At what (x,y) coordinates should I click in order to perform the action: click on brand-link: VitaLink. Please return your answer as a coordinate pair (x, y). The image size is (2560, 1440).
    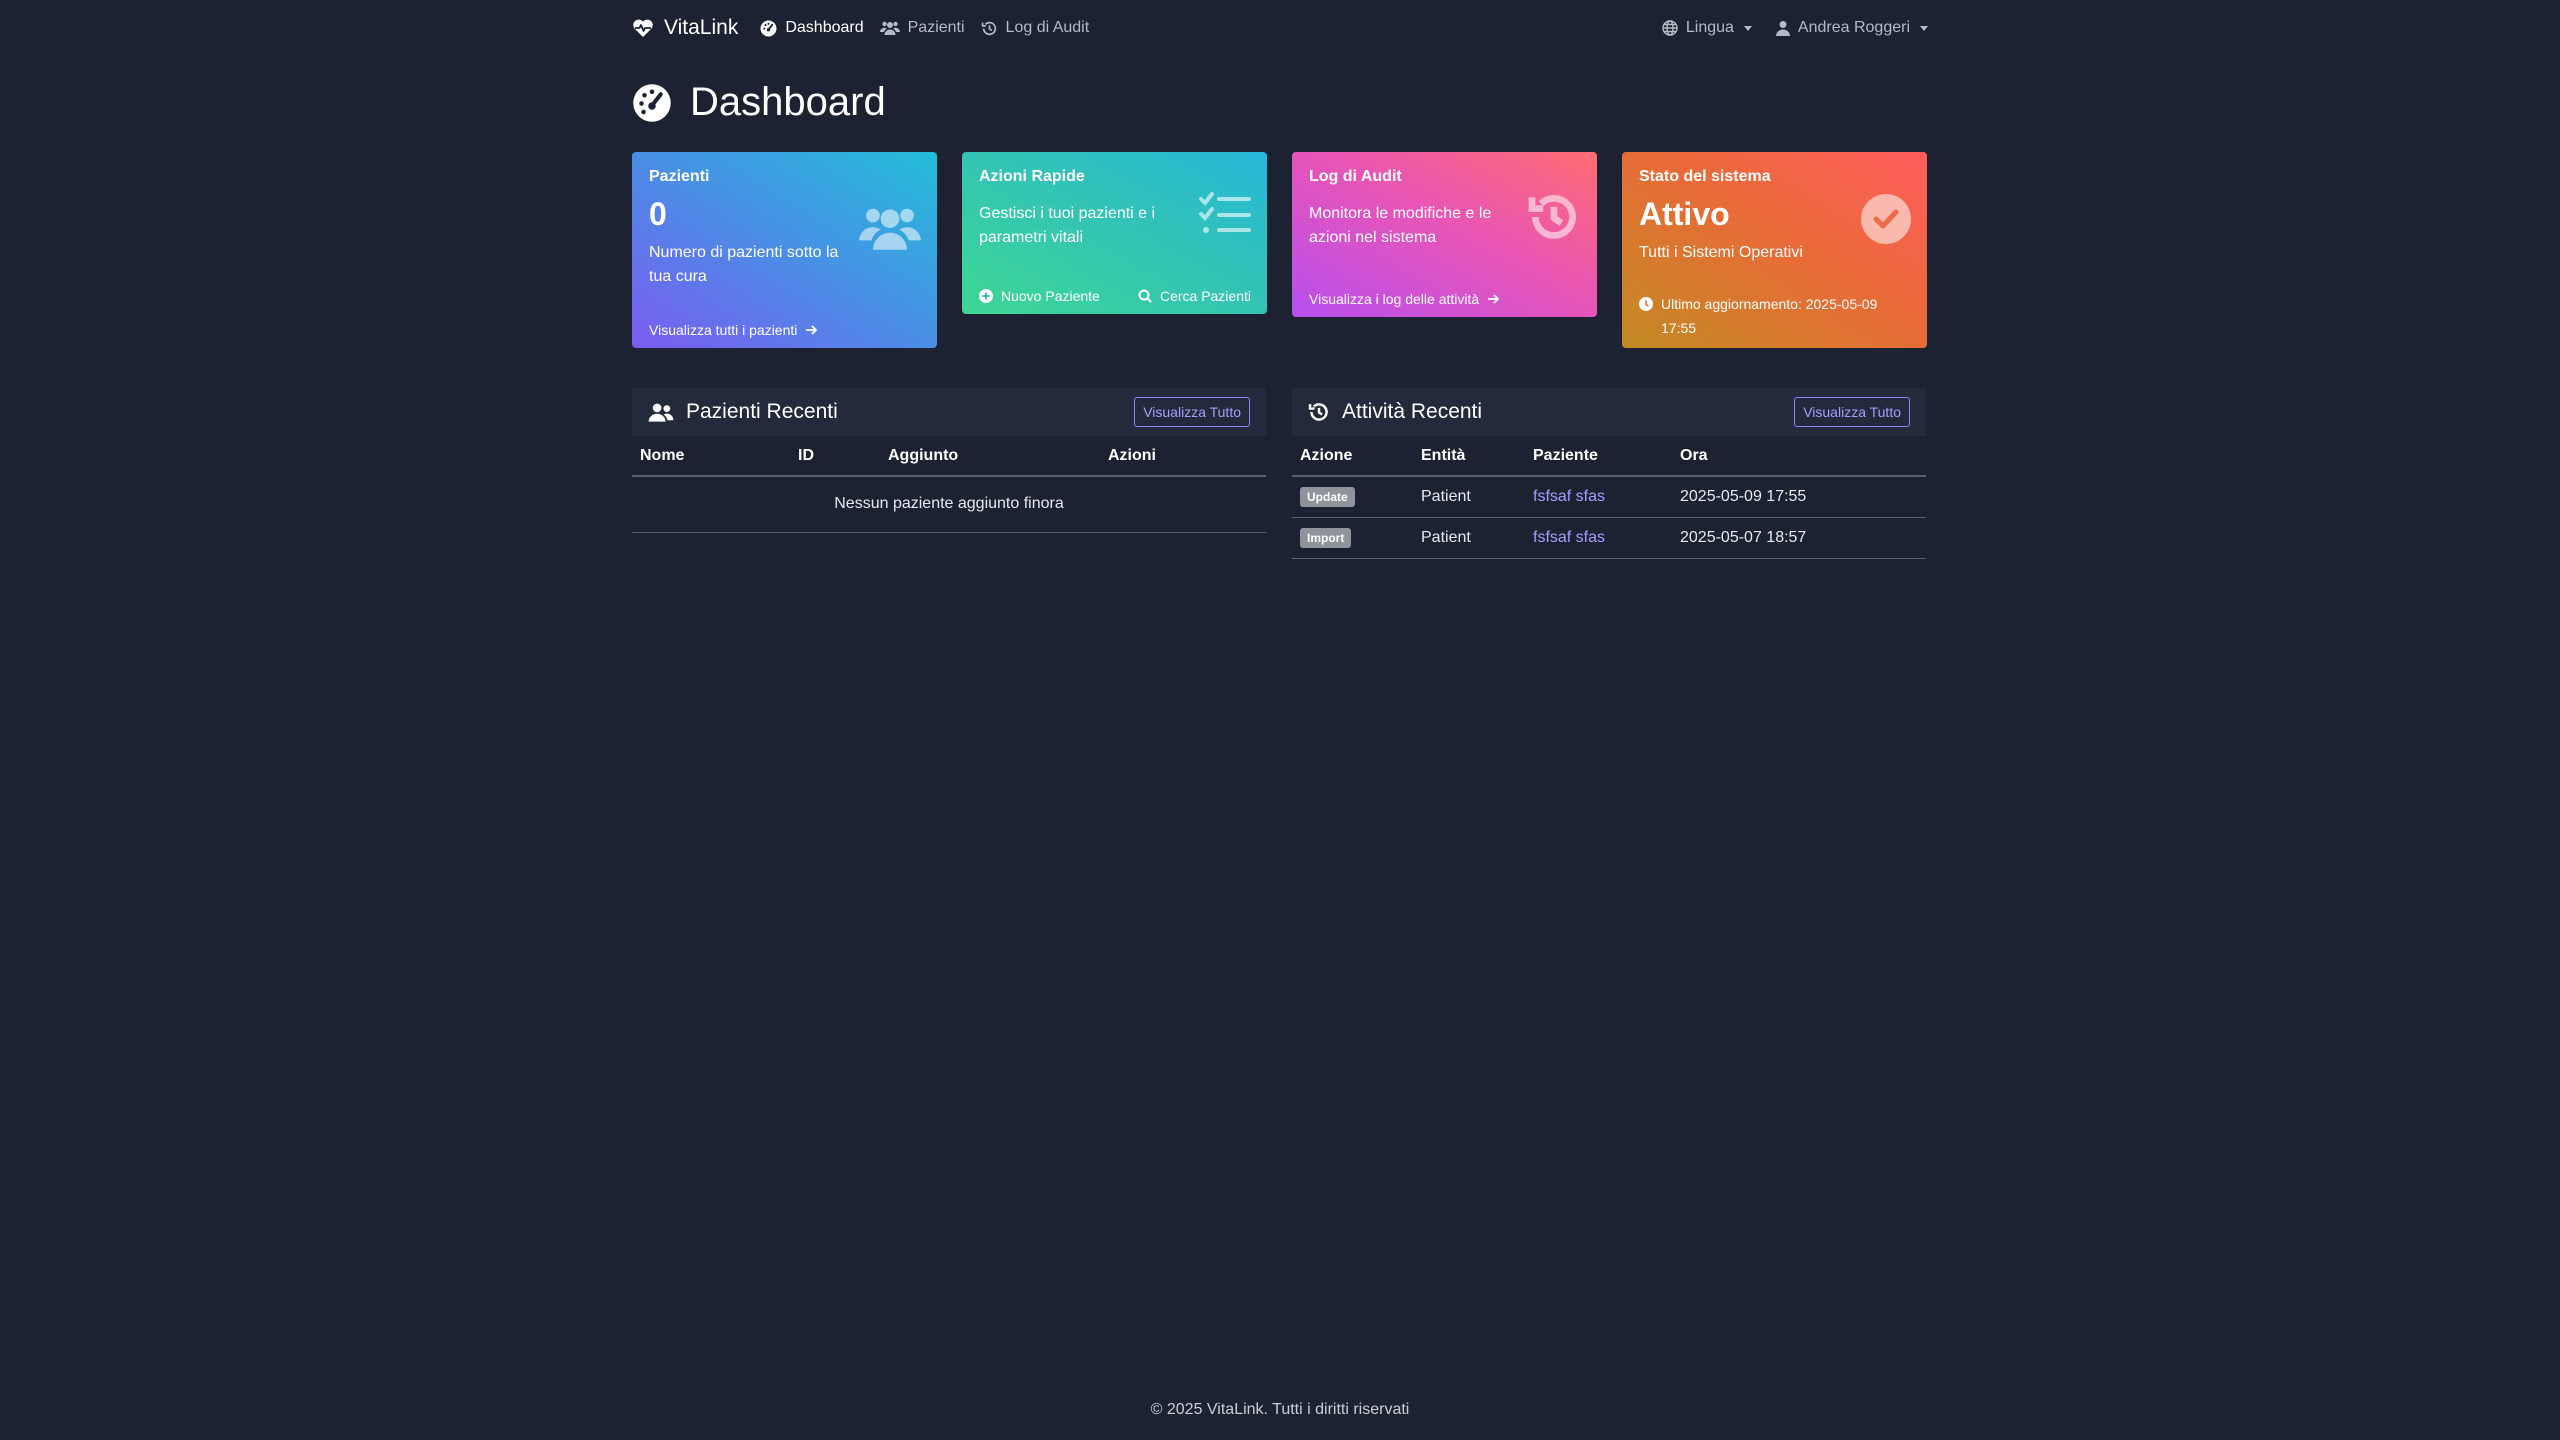
    Looking at the image, I should click on (685, 28).